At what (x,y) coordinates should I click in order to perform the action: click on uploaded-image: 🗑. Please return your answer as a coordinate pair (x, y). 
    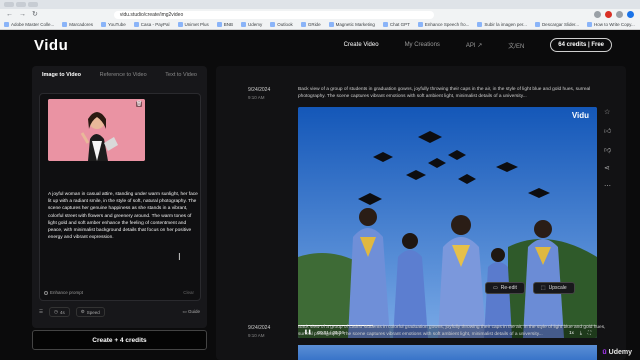
    Looking at the image, I should click on (96, 130).